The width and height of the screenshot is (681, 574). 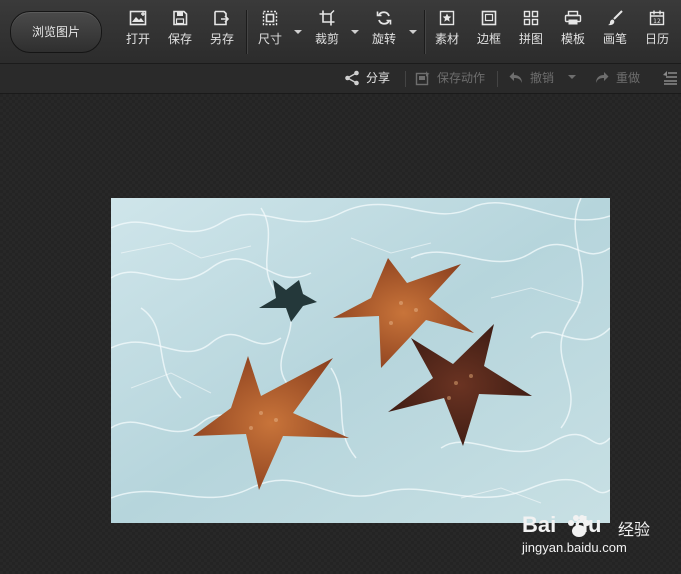 What do you see at coordinates (378, 78) in the screenshot?
I see `share-label: 分享` at bounding box center [378, 78].